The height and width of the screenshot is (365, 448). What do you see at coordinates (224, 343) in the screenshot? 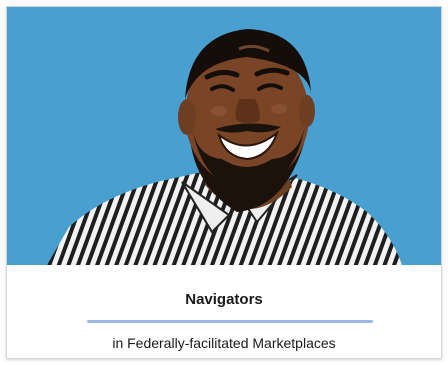
I see `card-subtitle: in Federally-facilitated Marketplaces` at bounding box center [224, 343].